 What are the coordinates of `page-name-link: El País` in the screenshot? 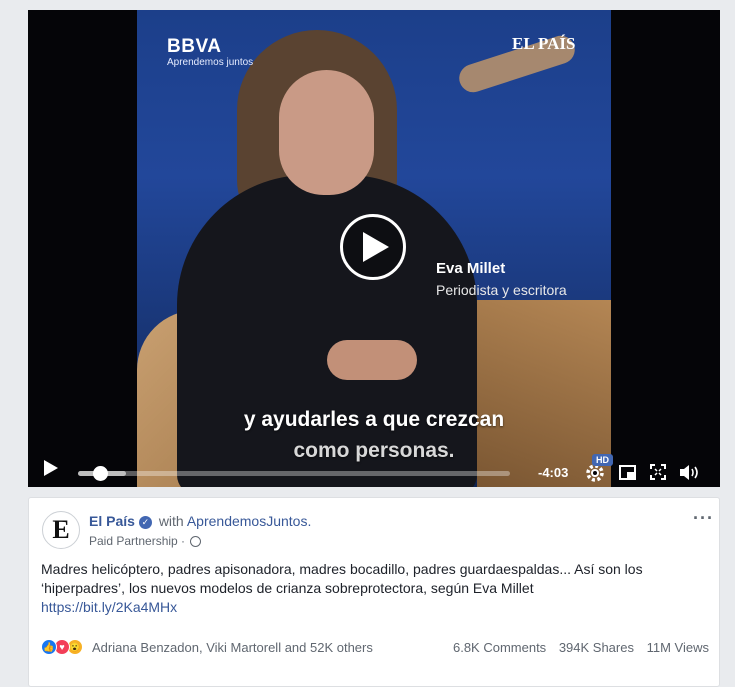 It's located at (112, 521).